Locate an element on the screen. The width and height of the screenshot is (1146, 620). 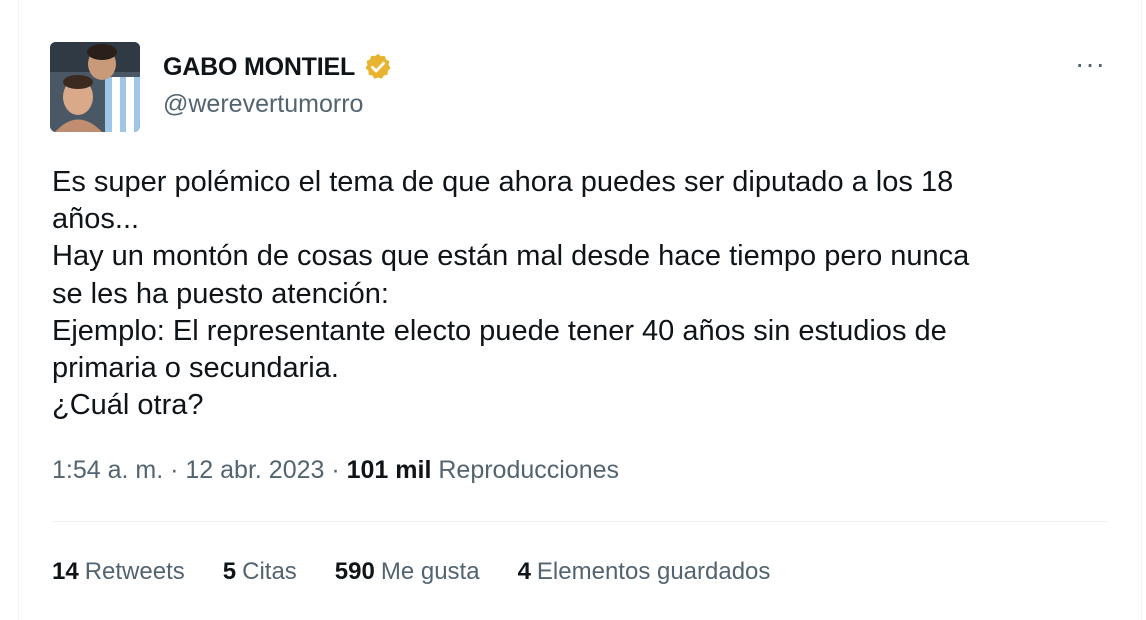
tweet-line: se les ha puesto atención: is located at coordinates (220, 293).